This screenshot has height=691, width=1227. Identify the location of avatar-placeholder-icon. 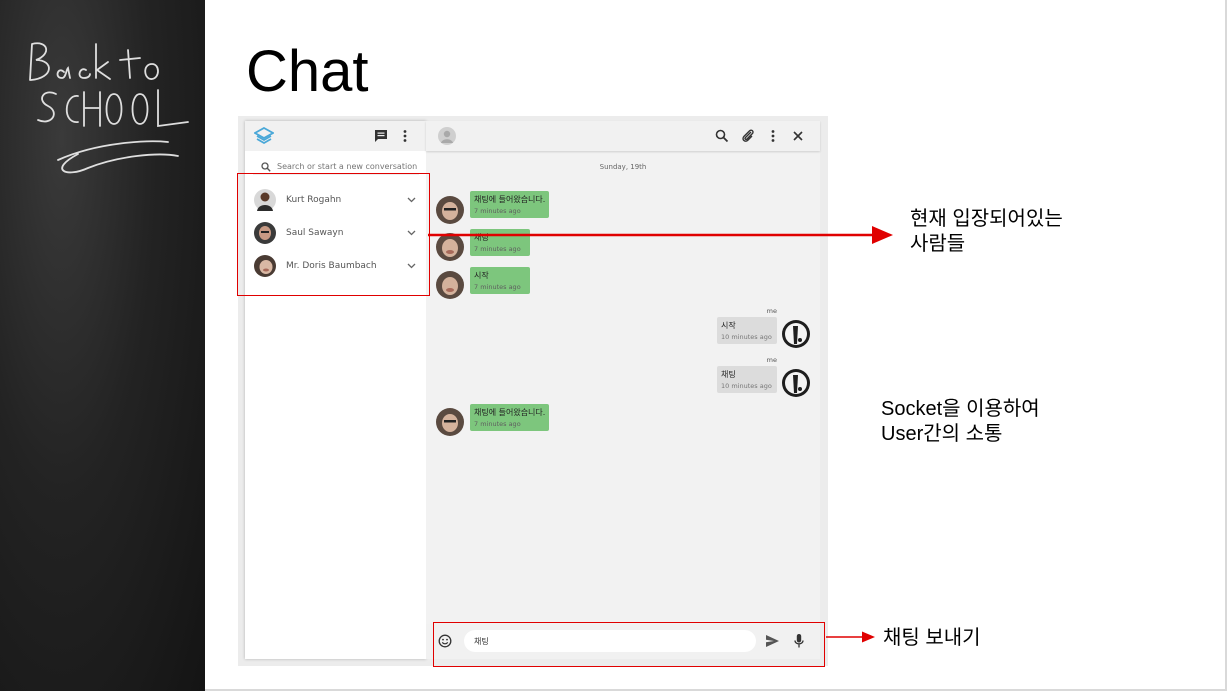
(447, 136).